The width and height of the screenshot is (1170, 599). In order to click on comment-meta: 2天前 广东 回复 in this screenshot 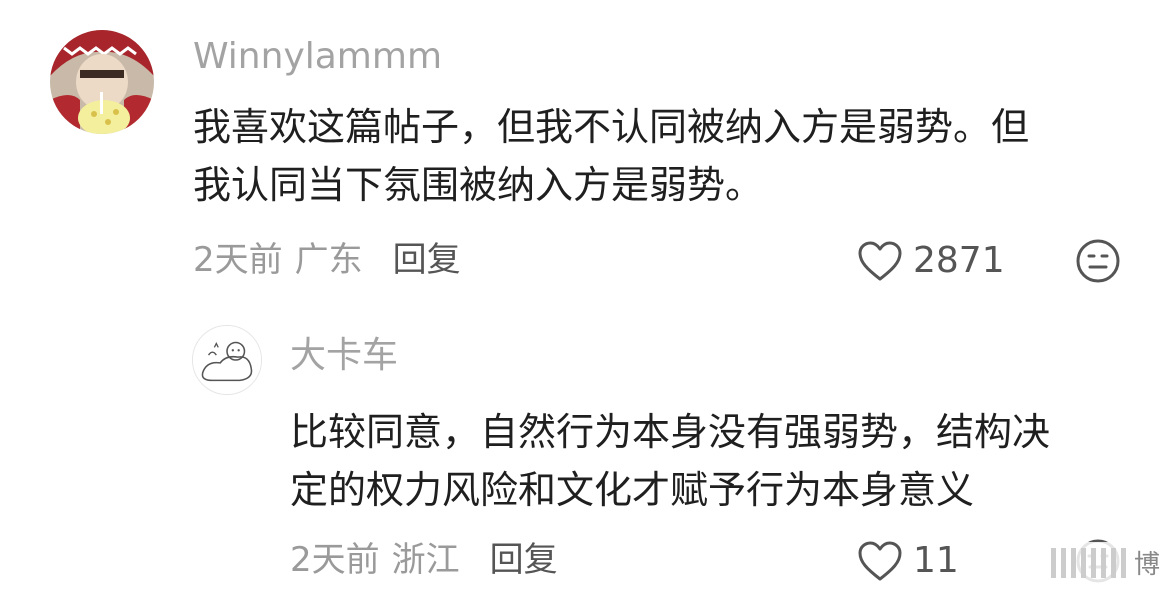, I will do `click(327, 260)`.